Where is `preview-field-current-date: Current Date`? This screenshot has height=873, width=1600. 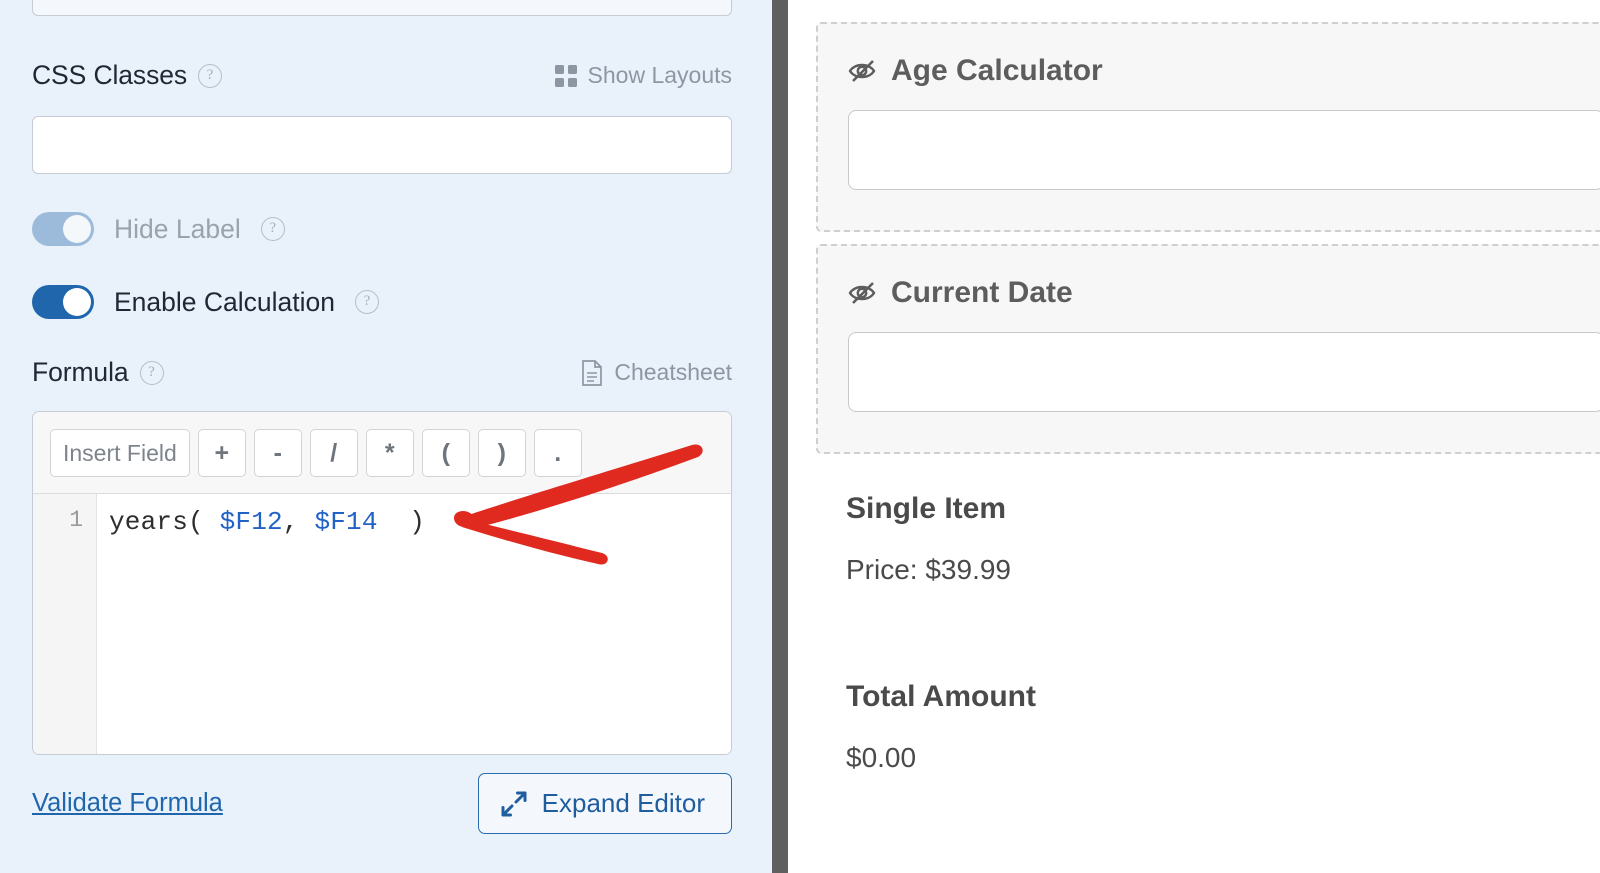
preview-field-current-date: Current Date is located at coordinates (1208, 349).